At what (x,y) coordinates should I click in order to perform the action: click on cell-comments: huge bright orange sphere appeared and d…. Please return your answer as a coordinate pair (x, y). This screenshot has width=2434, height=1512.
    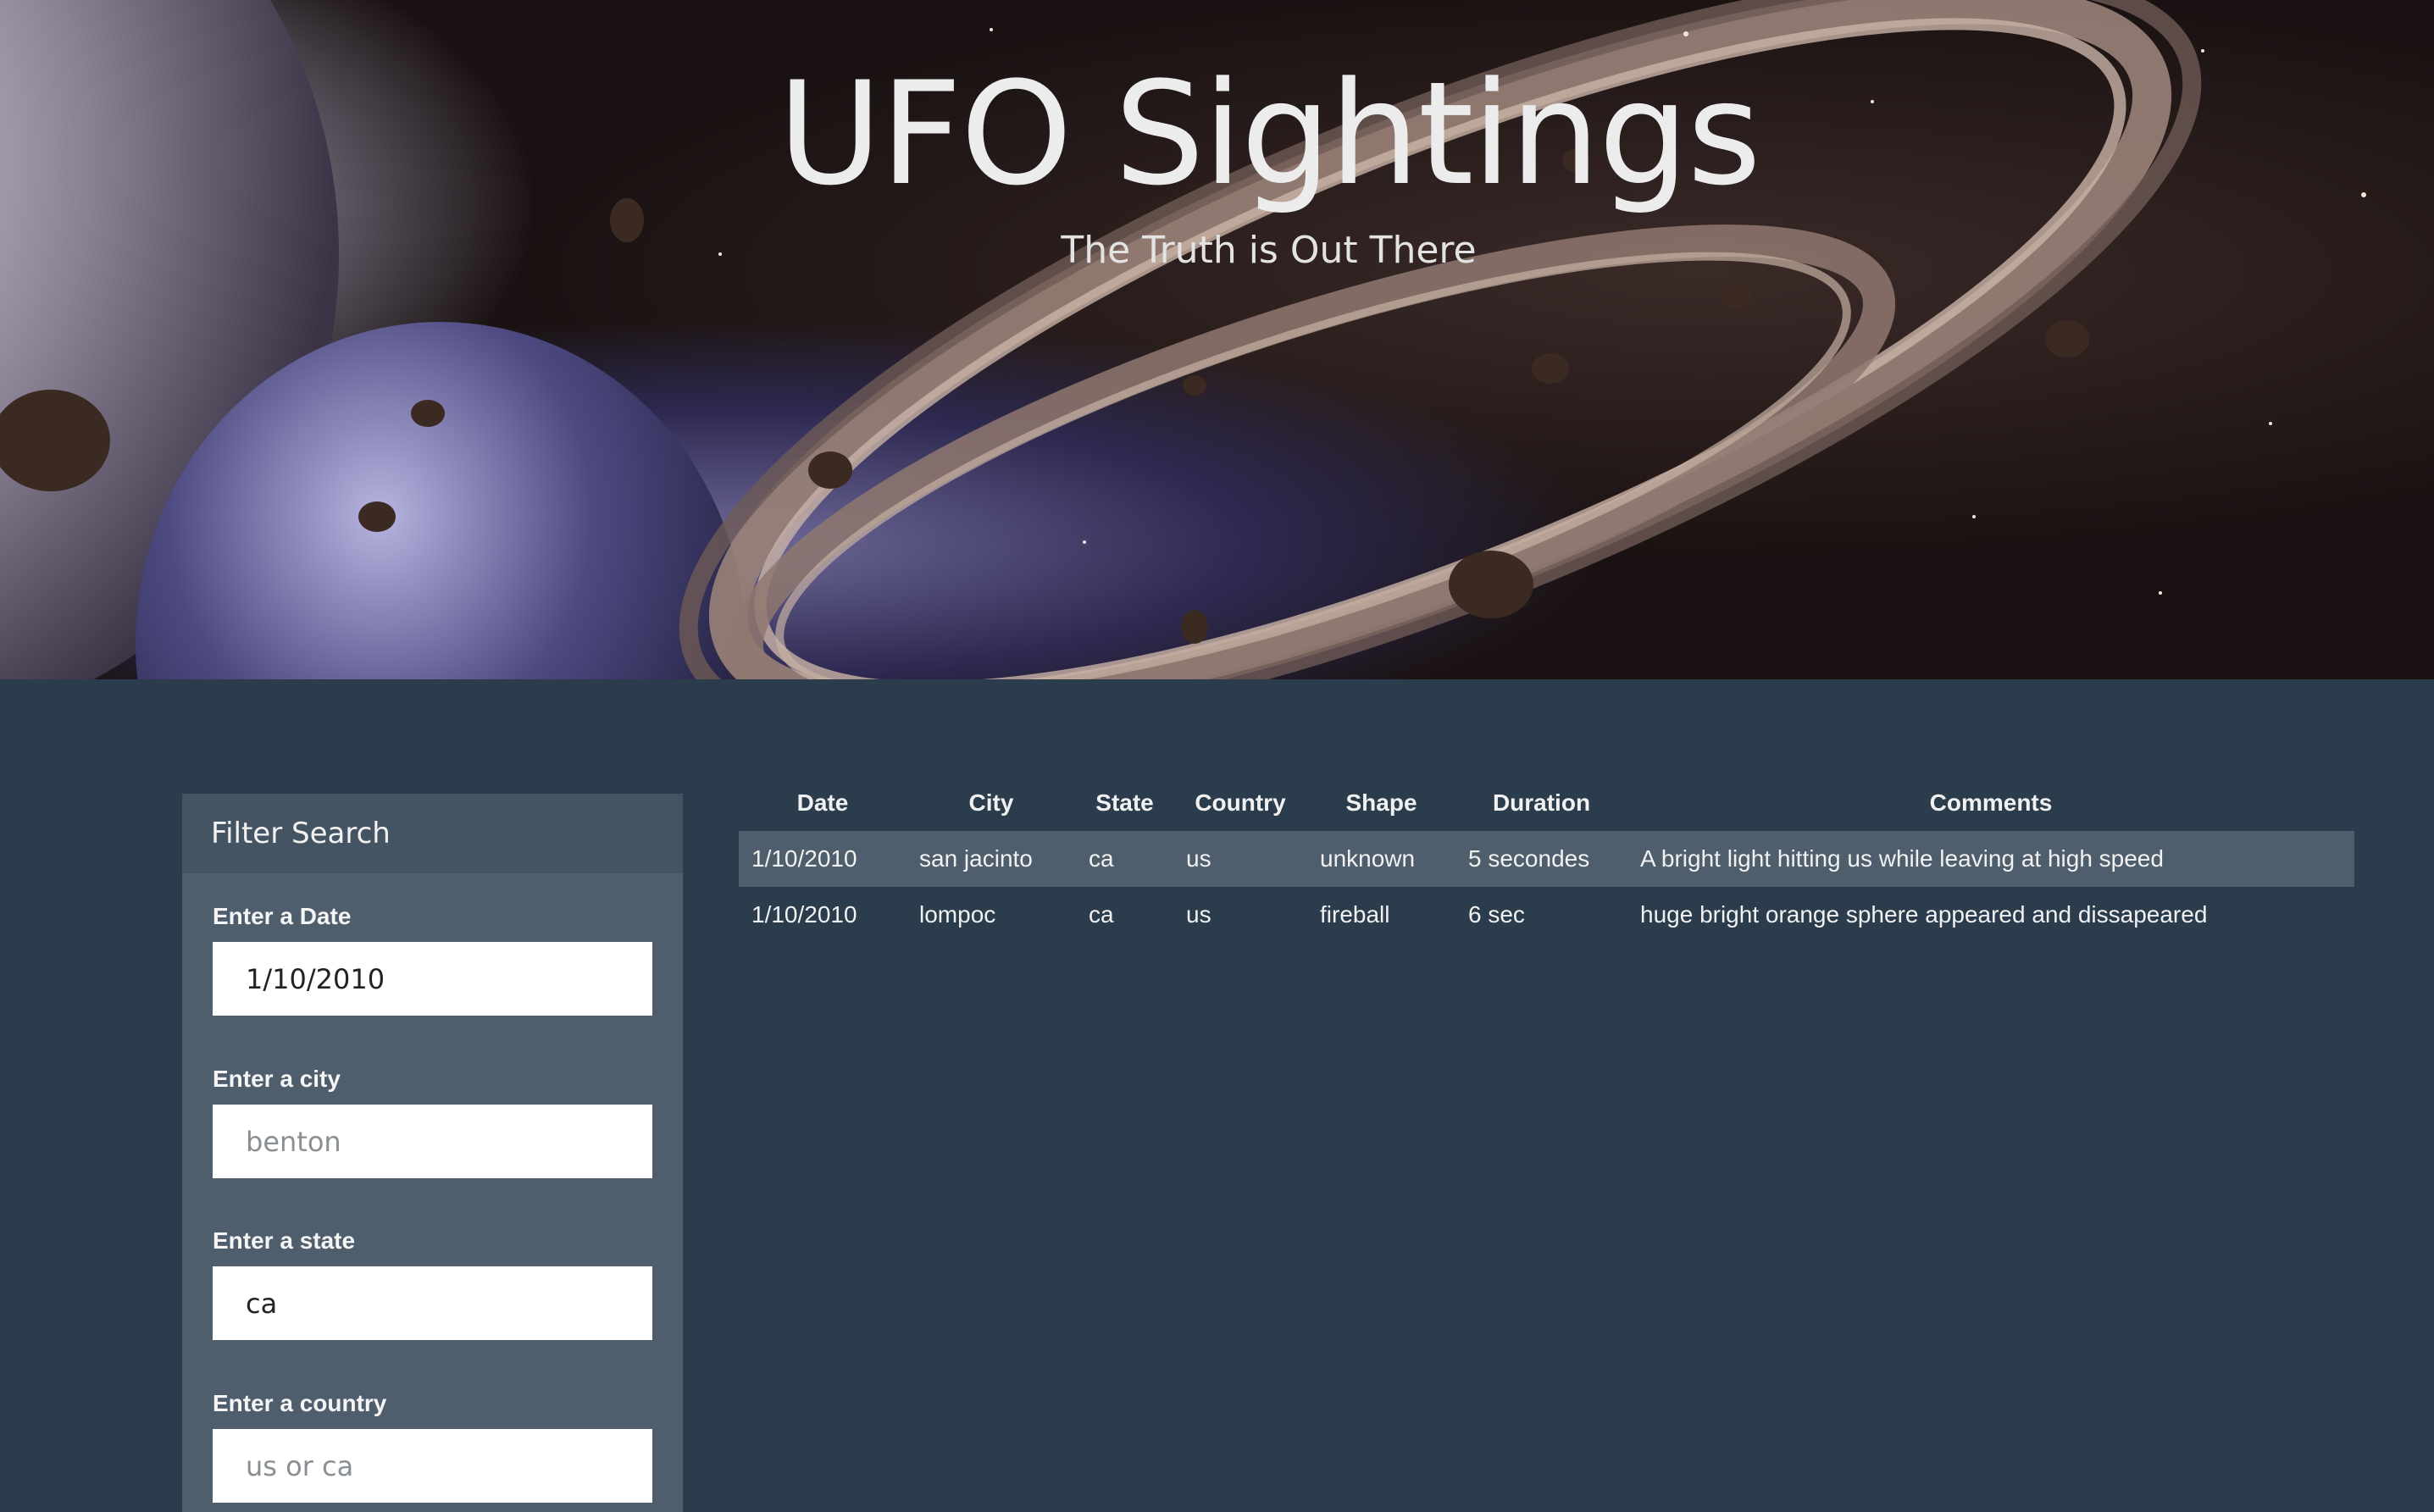
    Looking at the image, I should click on (1924, 915).